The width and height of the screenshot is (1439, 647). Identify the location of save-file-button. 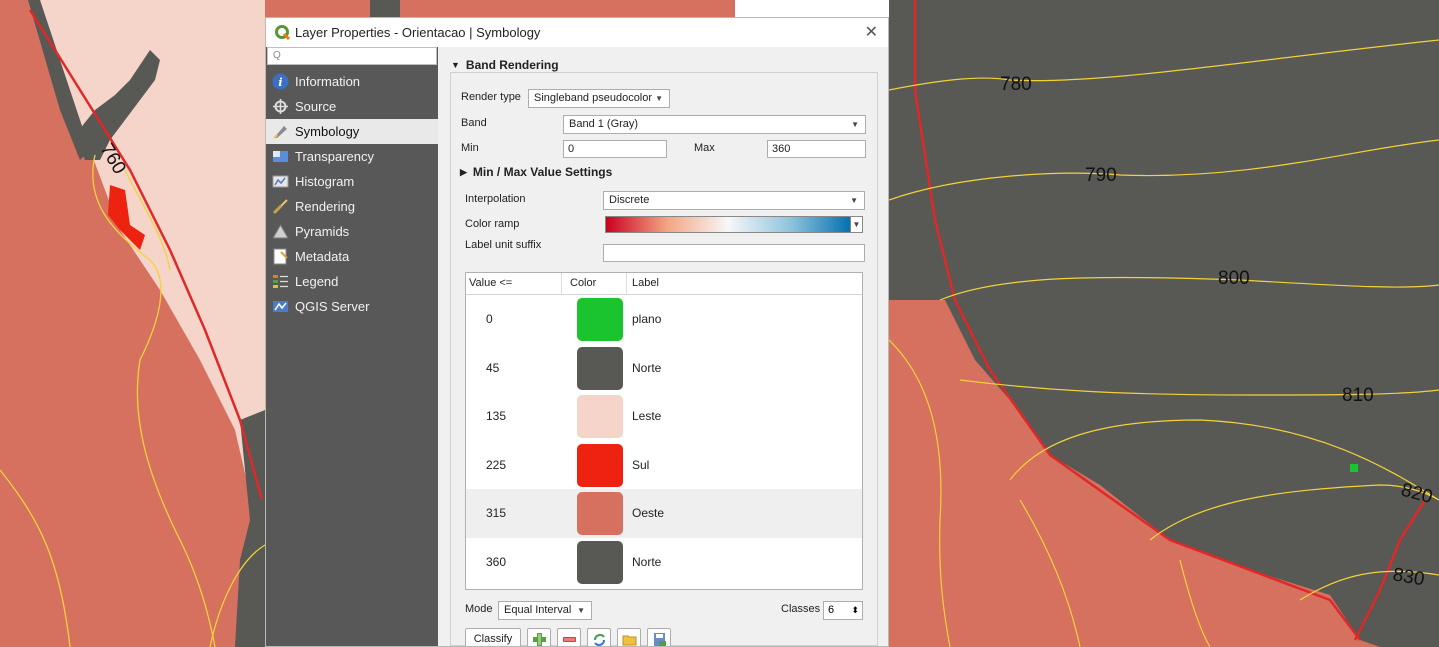
(659, 637).